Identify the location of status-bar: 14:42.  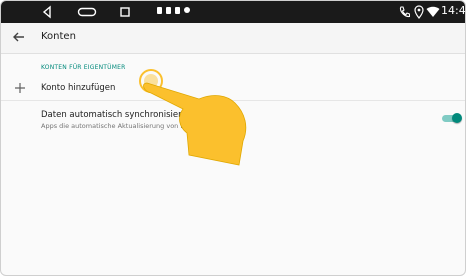
(233, 12).